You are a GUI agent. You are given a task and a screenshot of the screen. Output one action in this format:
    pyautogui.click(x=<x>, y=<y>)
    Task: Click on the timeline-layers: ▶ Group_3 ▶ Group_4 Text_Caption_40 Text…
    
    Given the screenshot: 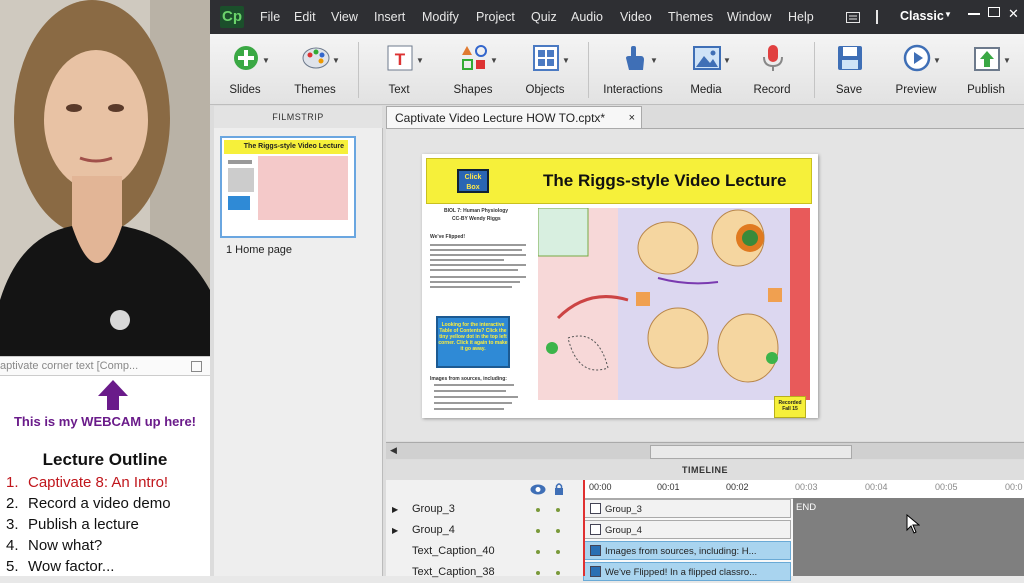 What is the action you would take?
    pyautogui.click(x=485, y=529)
    